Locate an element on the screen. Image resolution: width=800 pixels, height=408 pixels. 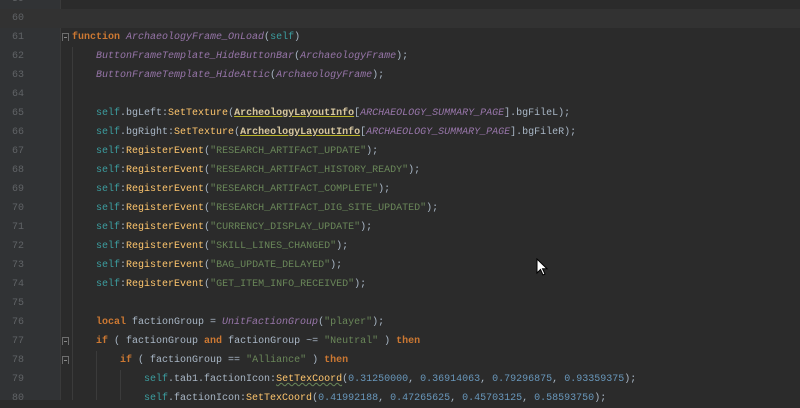
code-line: 59 is located at coordinates (400, 4).